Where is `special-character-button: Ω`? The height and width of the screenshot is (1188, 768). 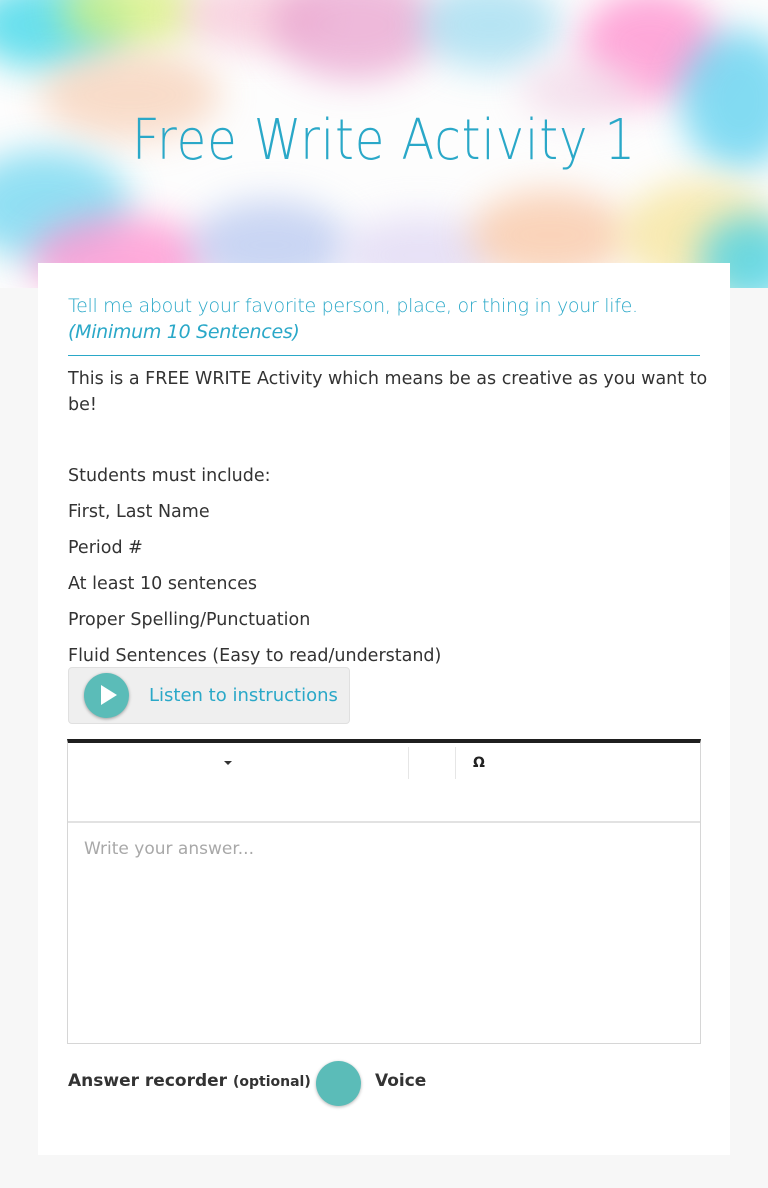 special-character-button: Ω is located at coordinates (479, 763).